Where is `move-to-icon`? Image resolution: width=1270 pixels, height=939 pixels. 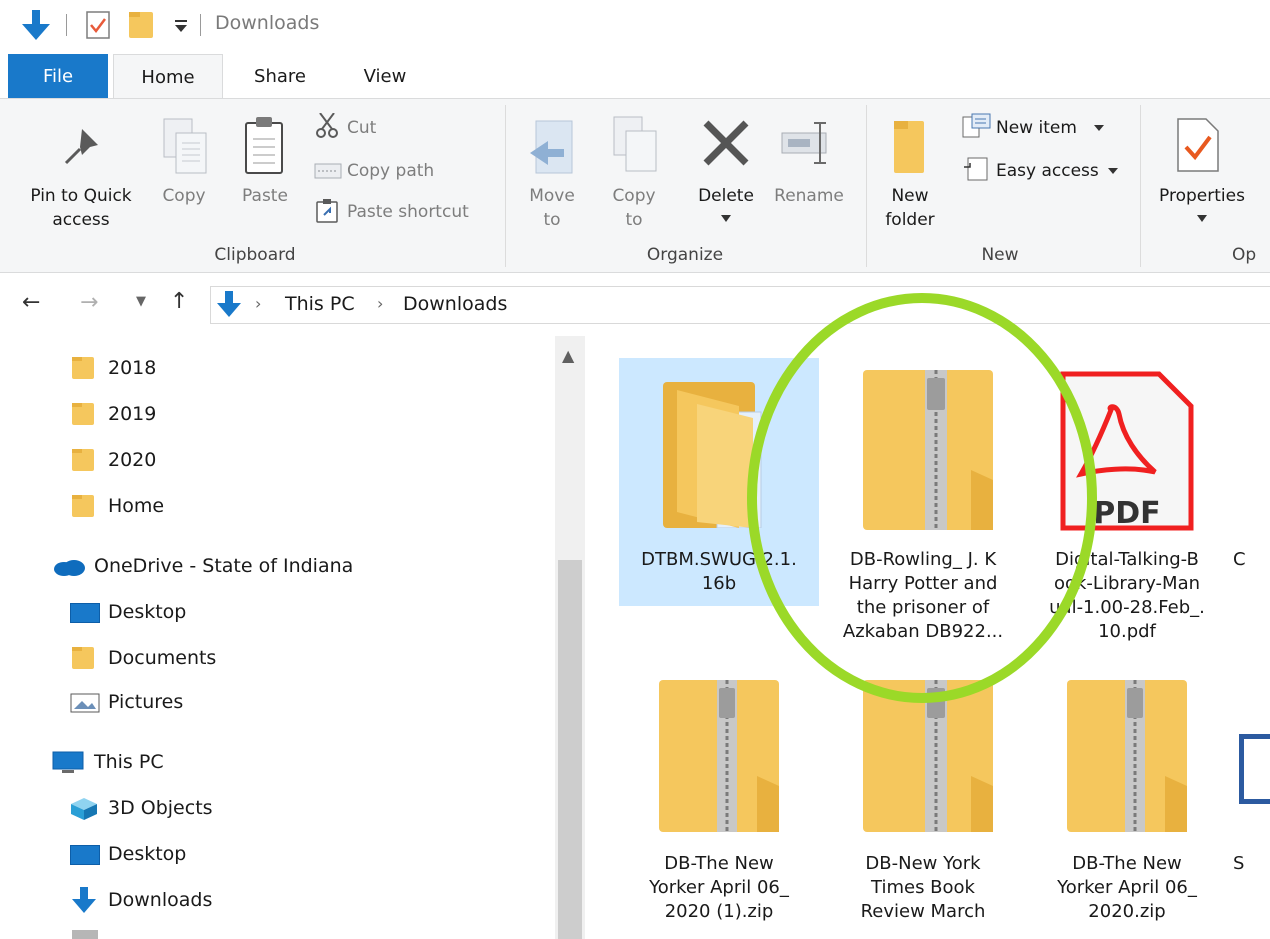
move-to-icon is located at coordinates (551, 147).